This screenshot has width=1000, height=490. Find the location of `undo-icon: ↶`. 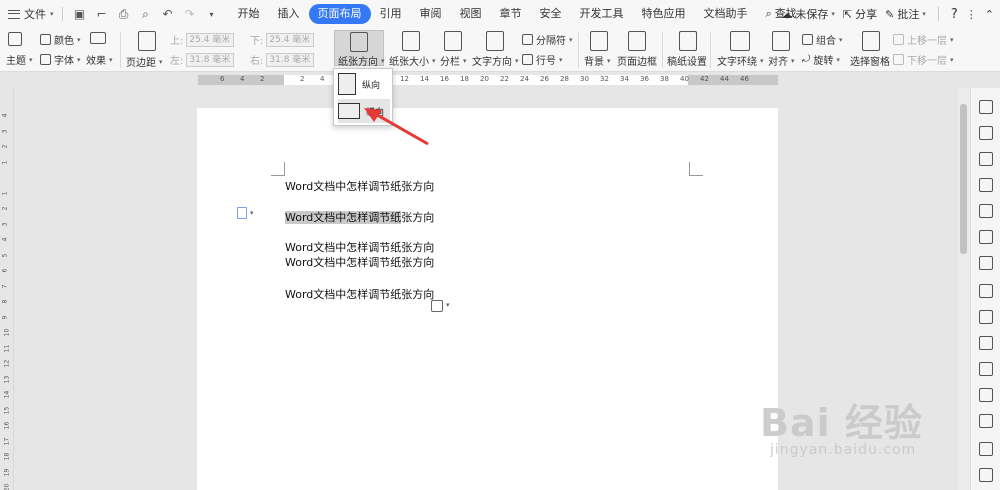

undo-icon: ↶ is located at coordinates (168, 14).